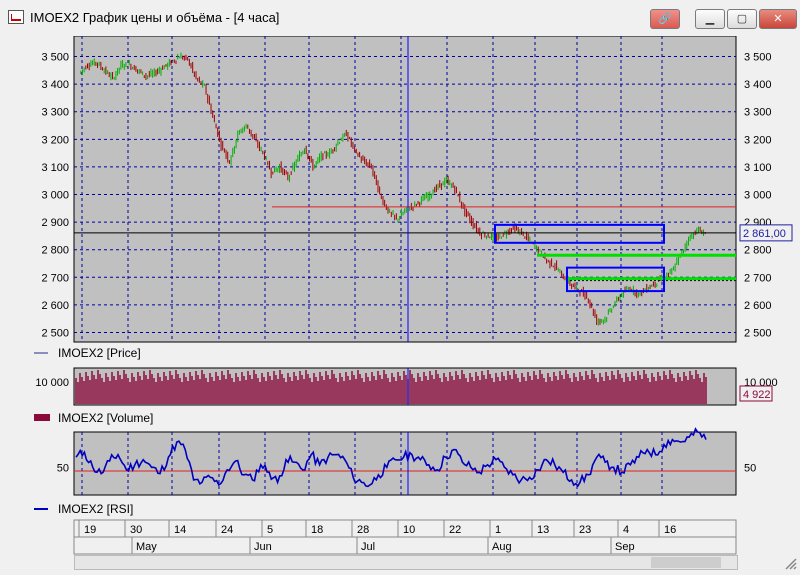 This screenshot has width=800, height=575. I want to click on month-label: Aug, so click(502, 547).